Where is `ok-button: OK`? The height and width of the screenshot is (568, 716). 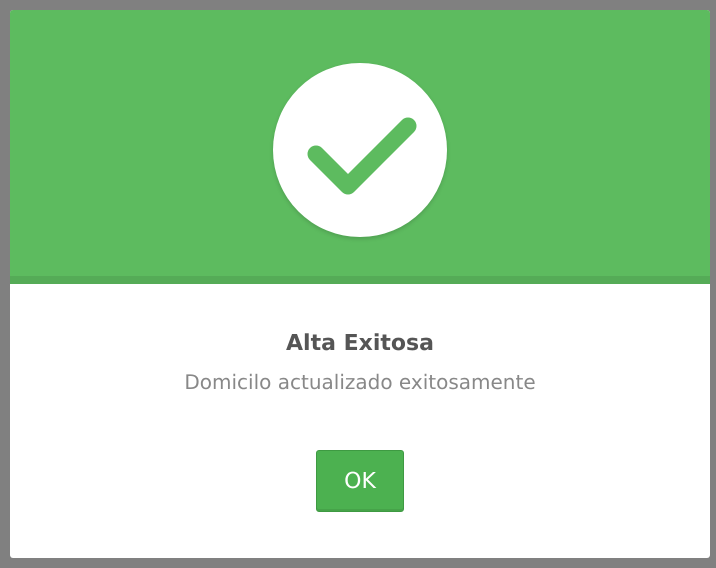 ok-button: OK is located at coordinates (360, 481).